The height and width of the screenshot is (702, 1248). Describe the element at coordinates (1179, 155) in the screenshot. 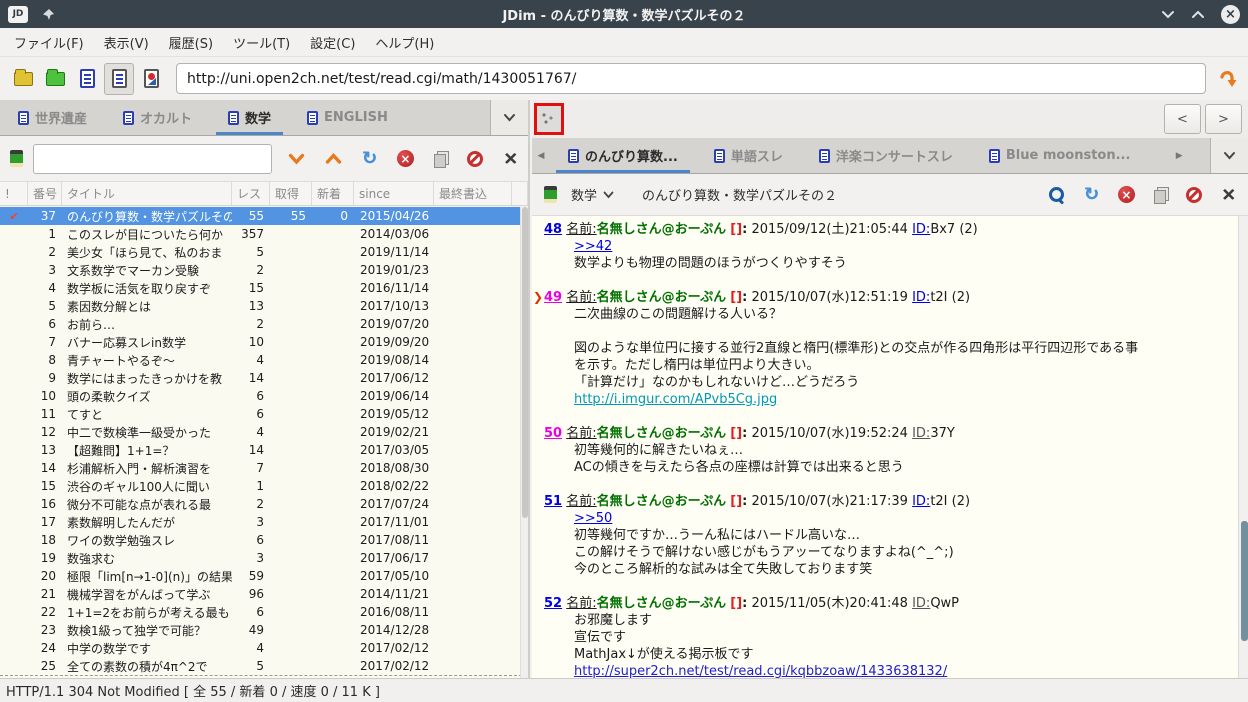

I see `tab-scroll-right-icon: ▶` at that location.